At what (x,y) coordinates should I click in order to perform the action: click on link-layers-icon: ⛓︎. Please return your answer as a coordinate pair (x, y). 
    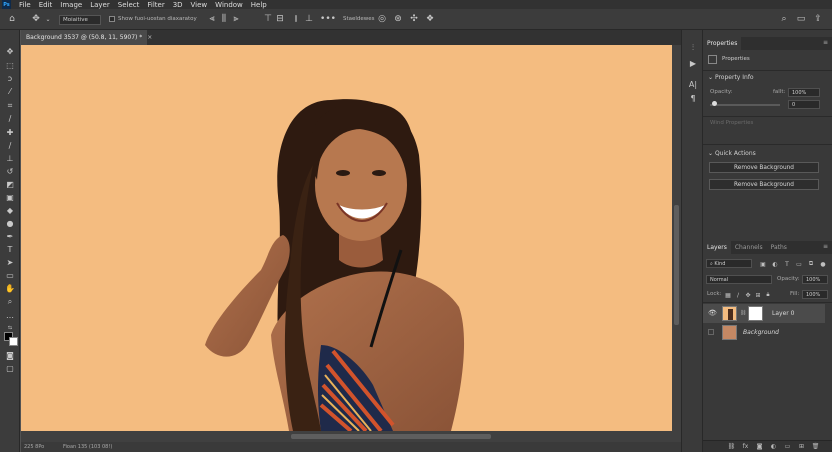
    Looking at the image, I should click on (732, 446).